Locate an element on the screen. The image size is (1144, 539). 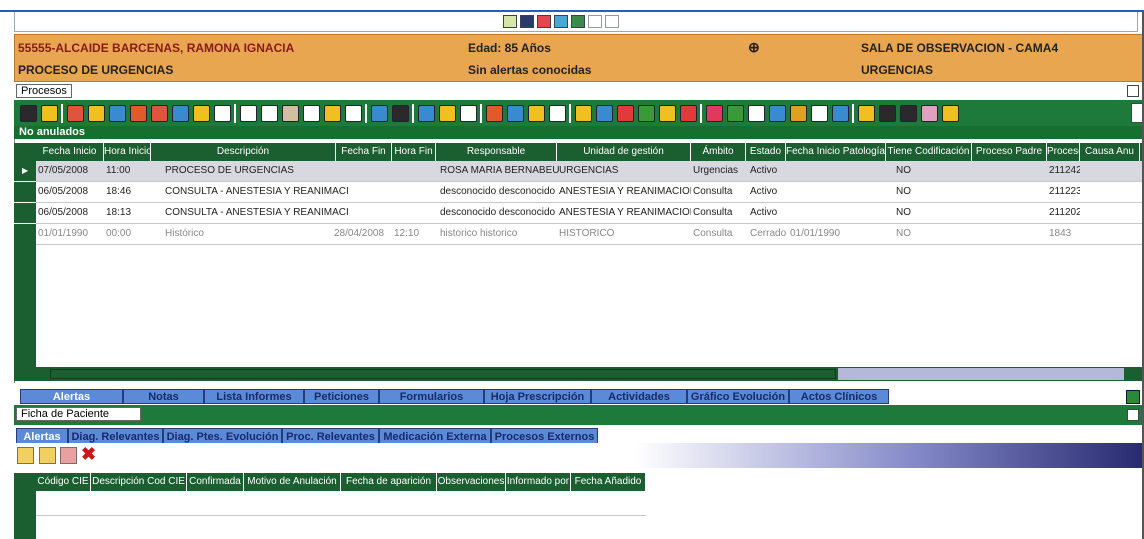
tab-actividades: Actividades is located at coordinates (639, 396).